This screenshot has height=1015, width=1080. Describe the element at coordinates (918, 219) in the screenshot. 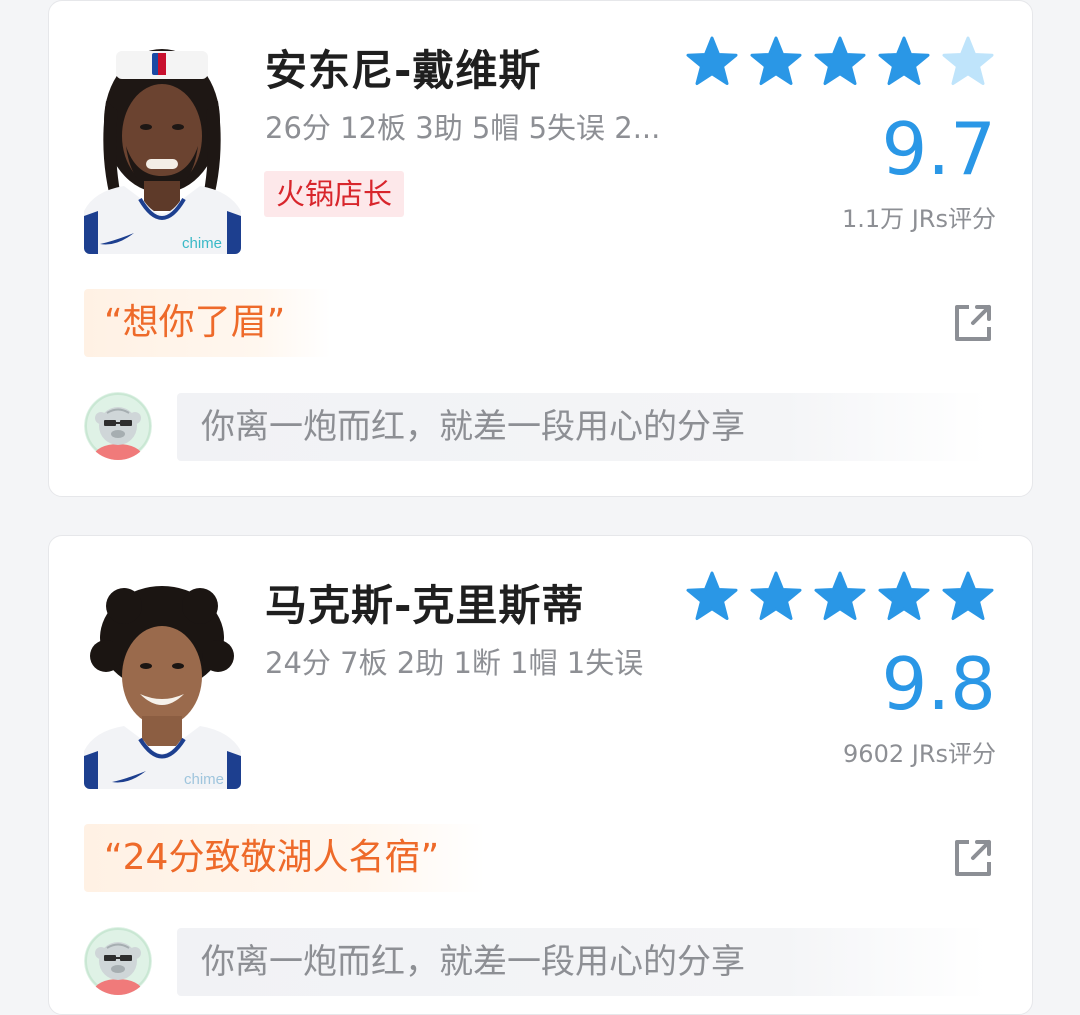

I see `ratings-count: 1.1万 JRs评分` at that location.